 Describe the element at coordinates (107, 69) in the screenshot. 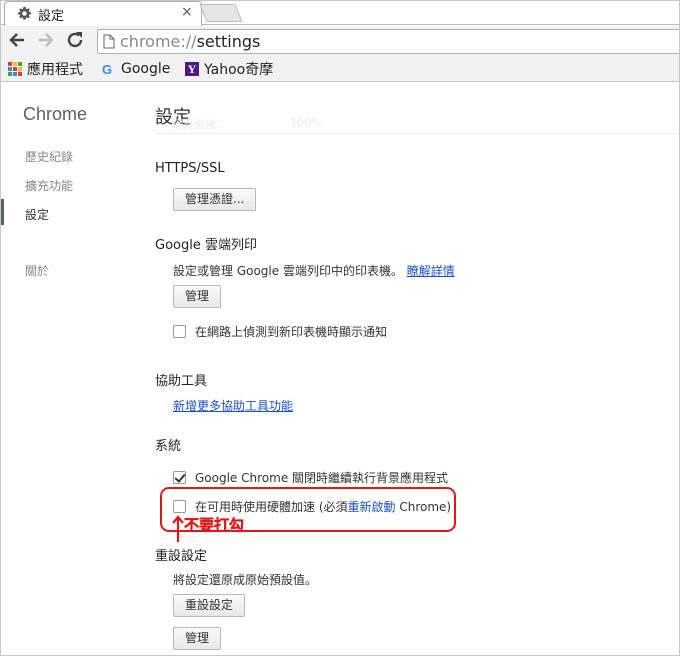

I see `google-g-icon: G` at that location.